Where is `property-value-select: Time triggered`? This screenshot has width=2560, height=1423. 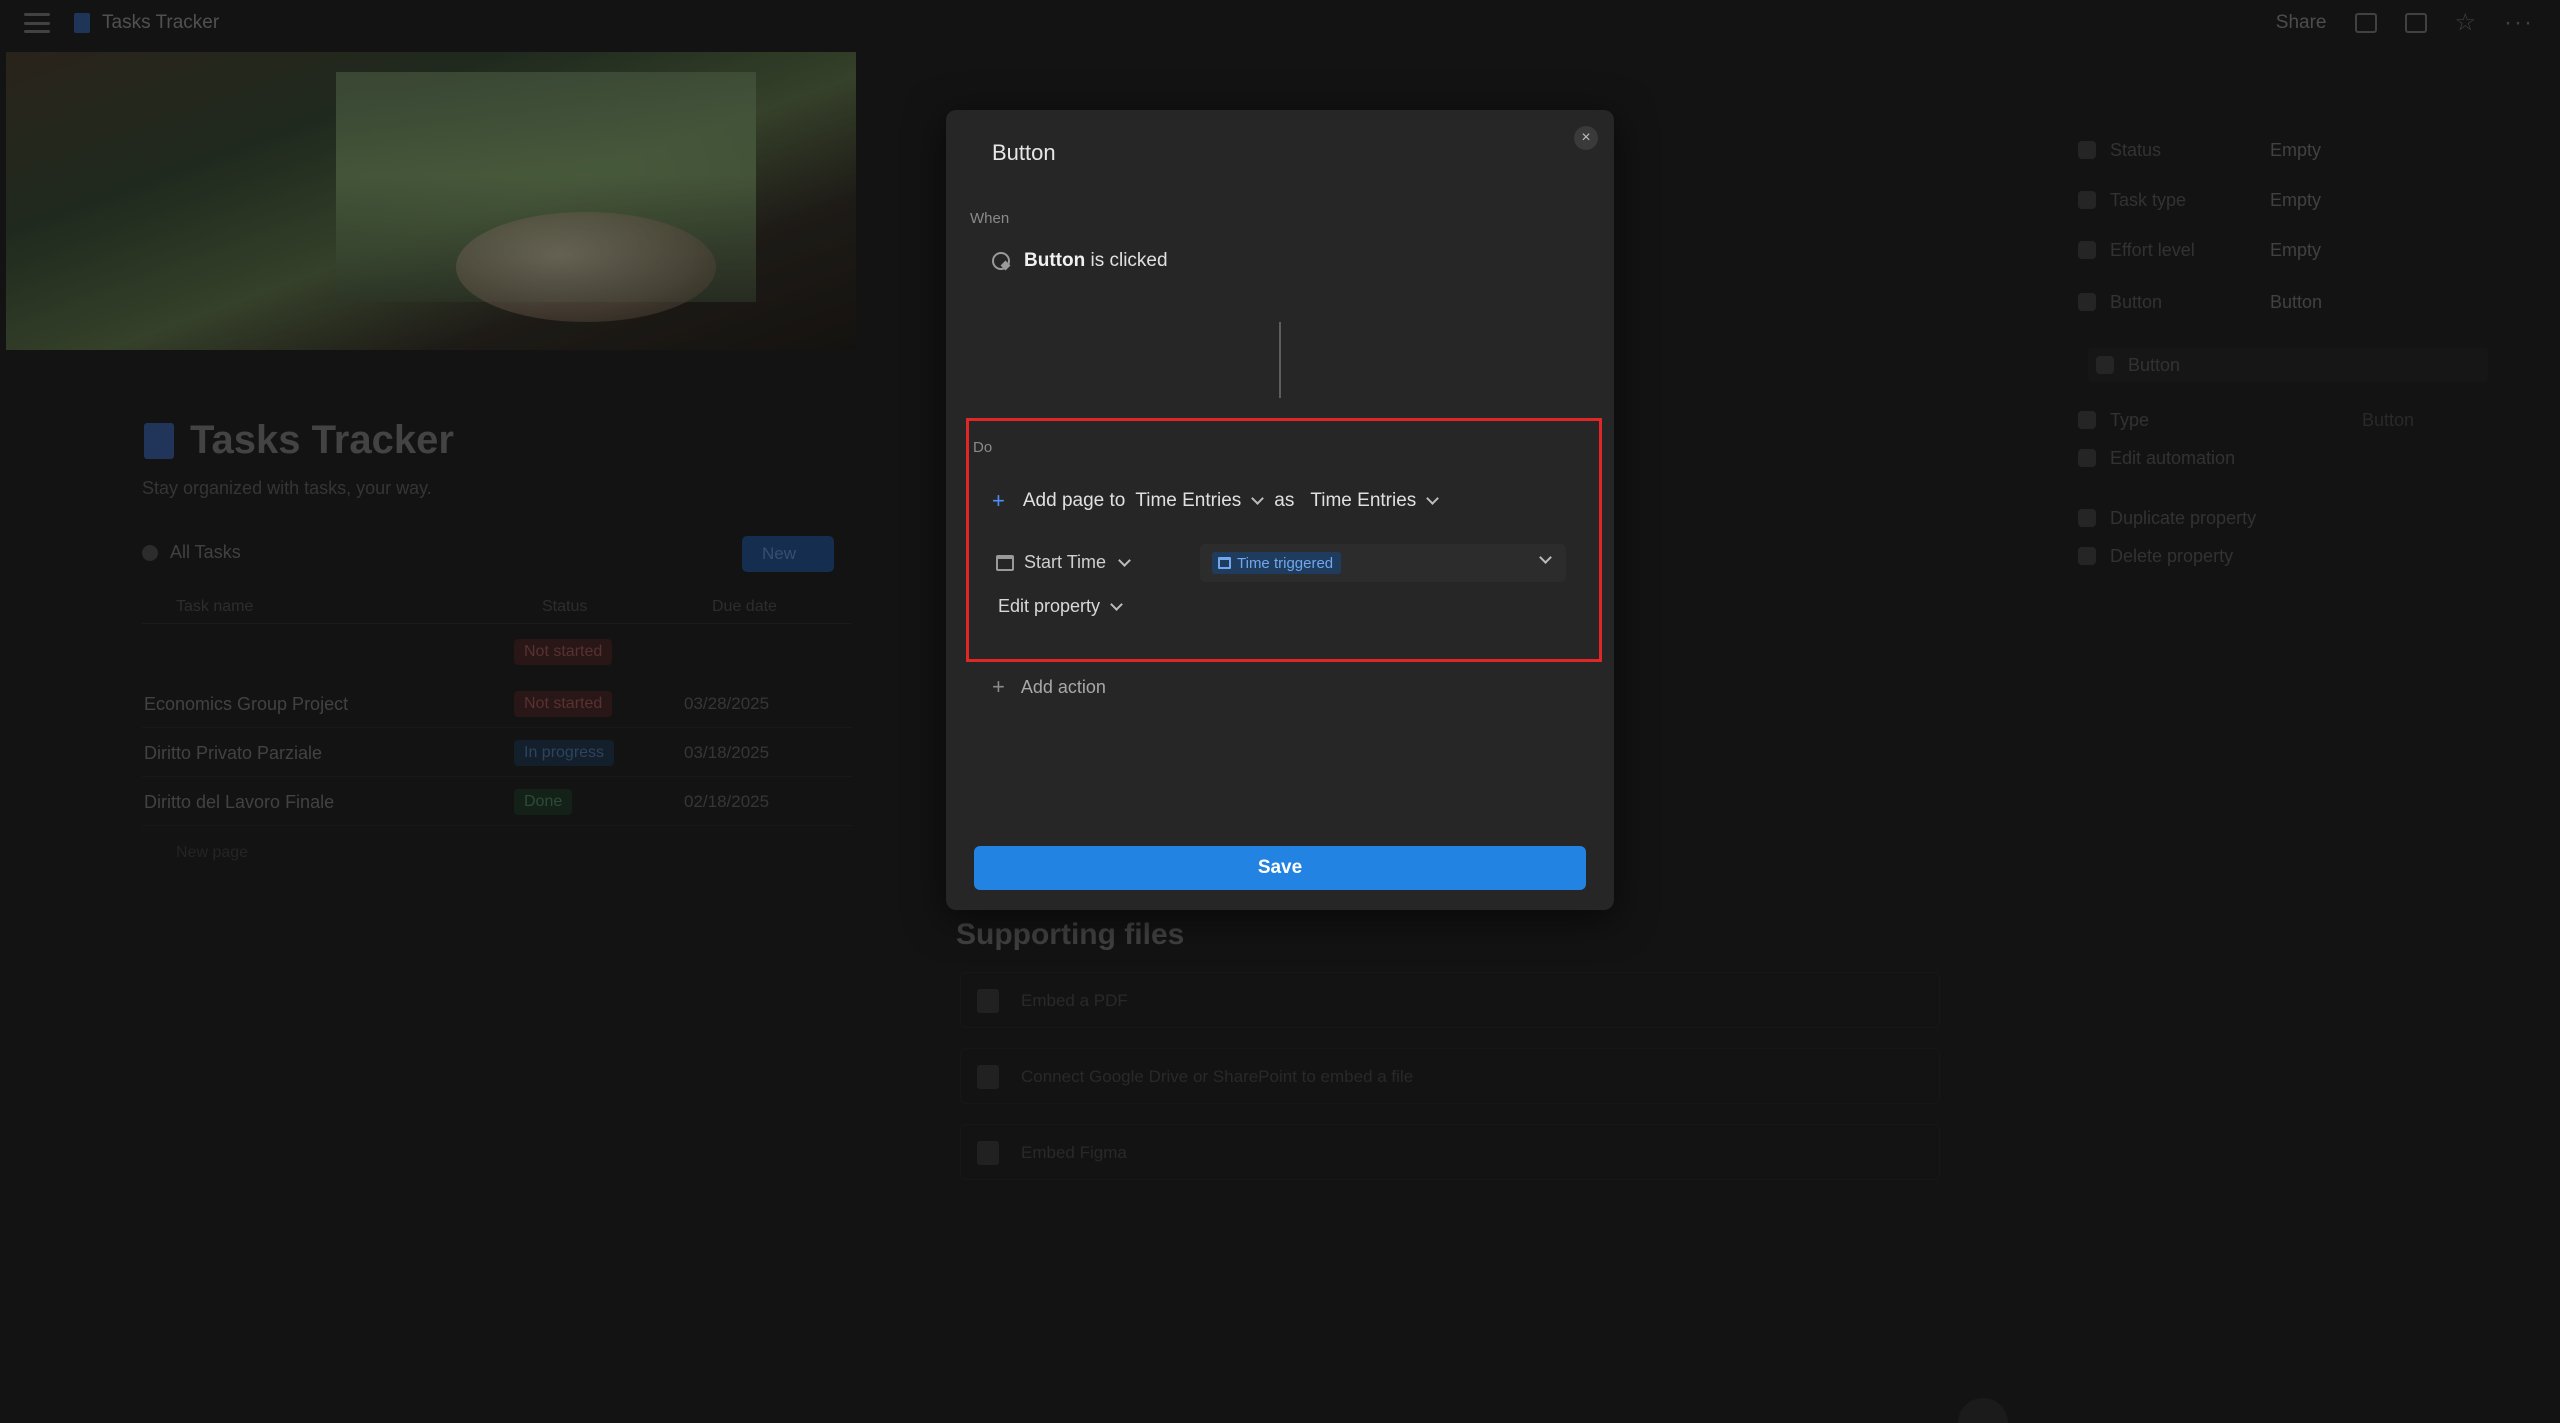
property-value-select: Time triggered is located at coordinates (1383, 563).